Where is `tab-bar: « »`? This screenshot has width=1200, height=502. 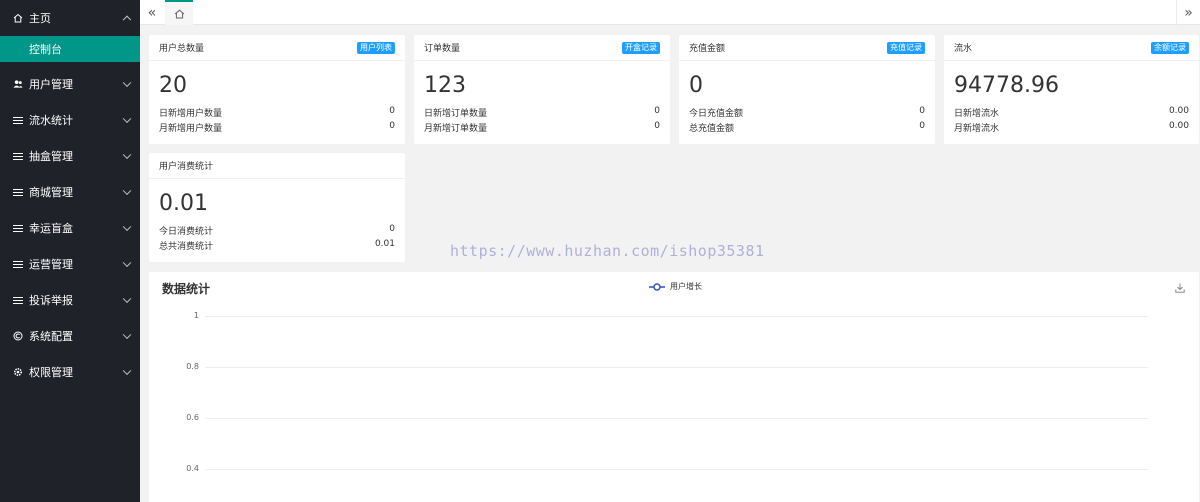 tab-bar: « » is located at coordinates (670, 12).